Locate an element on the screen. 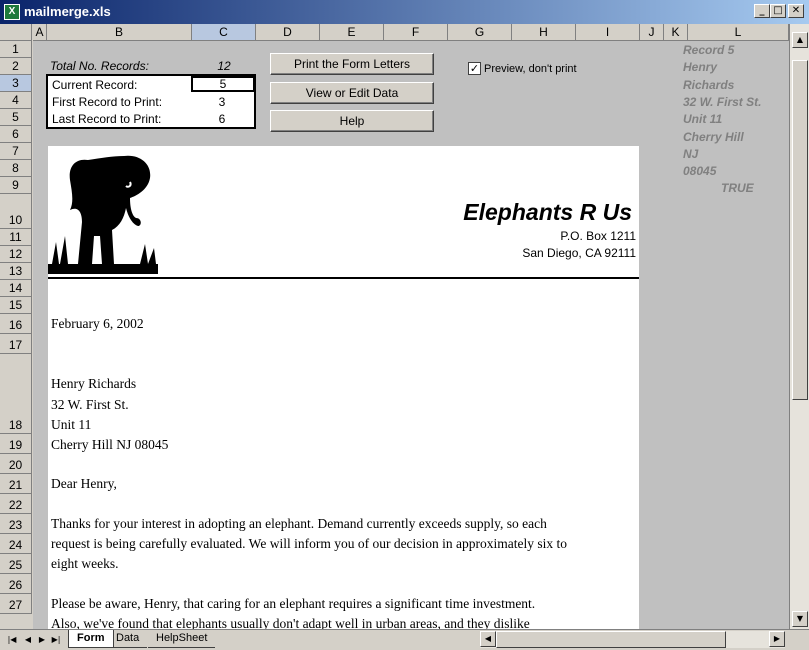  view-edit-data-button: View or Edit Data is located at coordinates (352, 93).